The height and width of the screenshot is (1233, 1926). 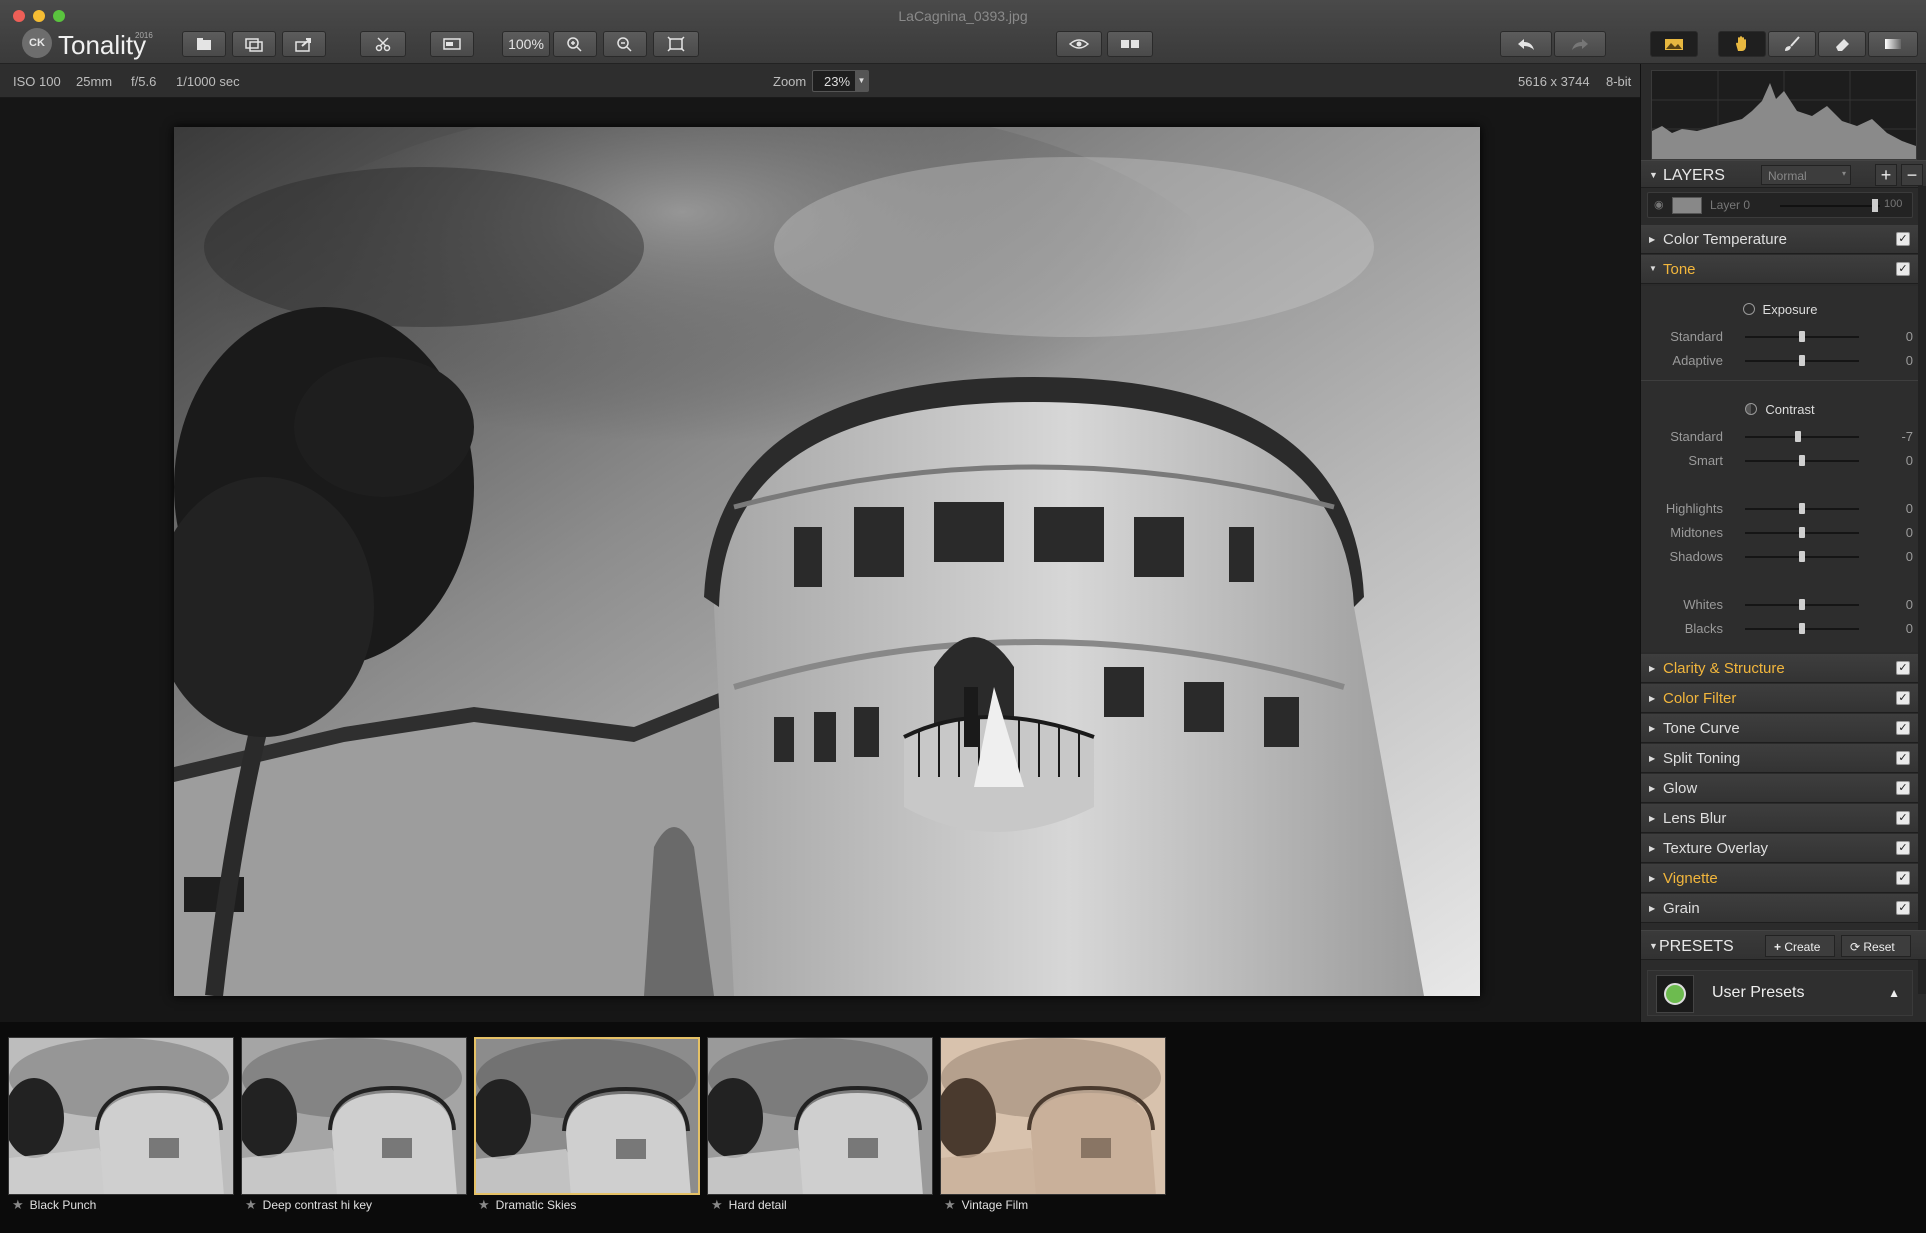 What do you see at coordinates (1780, 698) in the screenshot?
I see `section-color-filter: ▶ Color Filter ✓` at bounding box center [1780, 698].